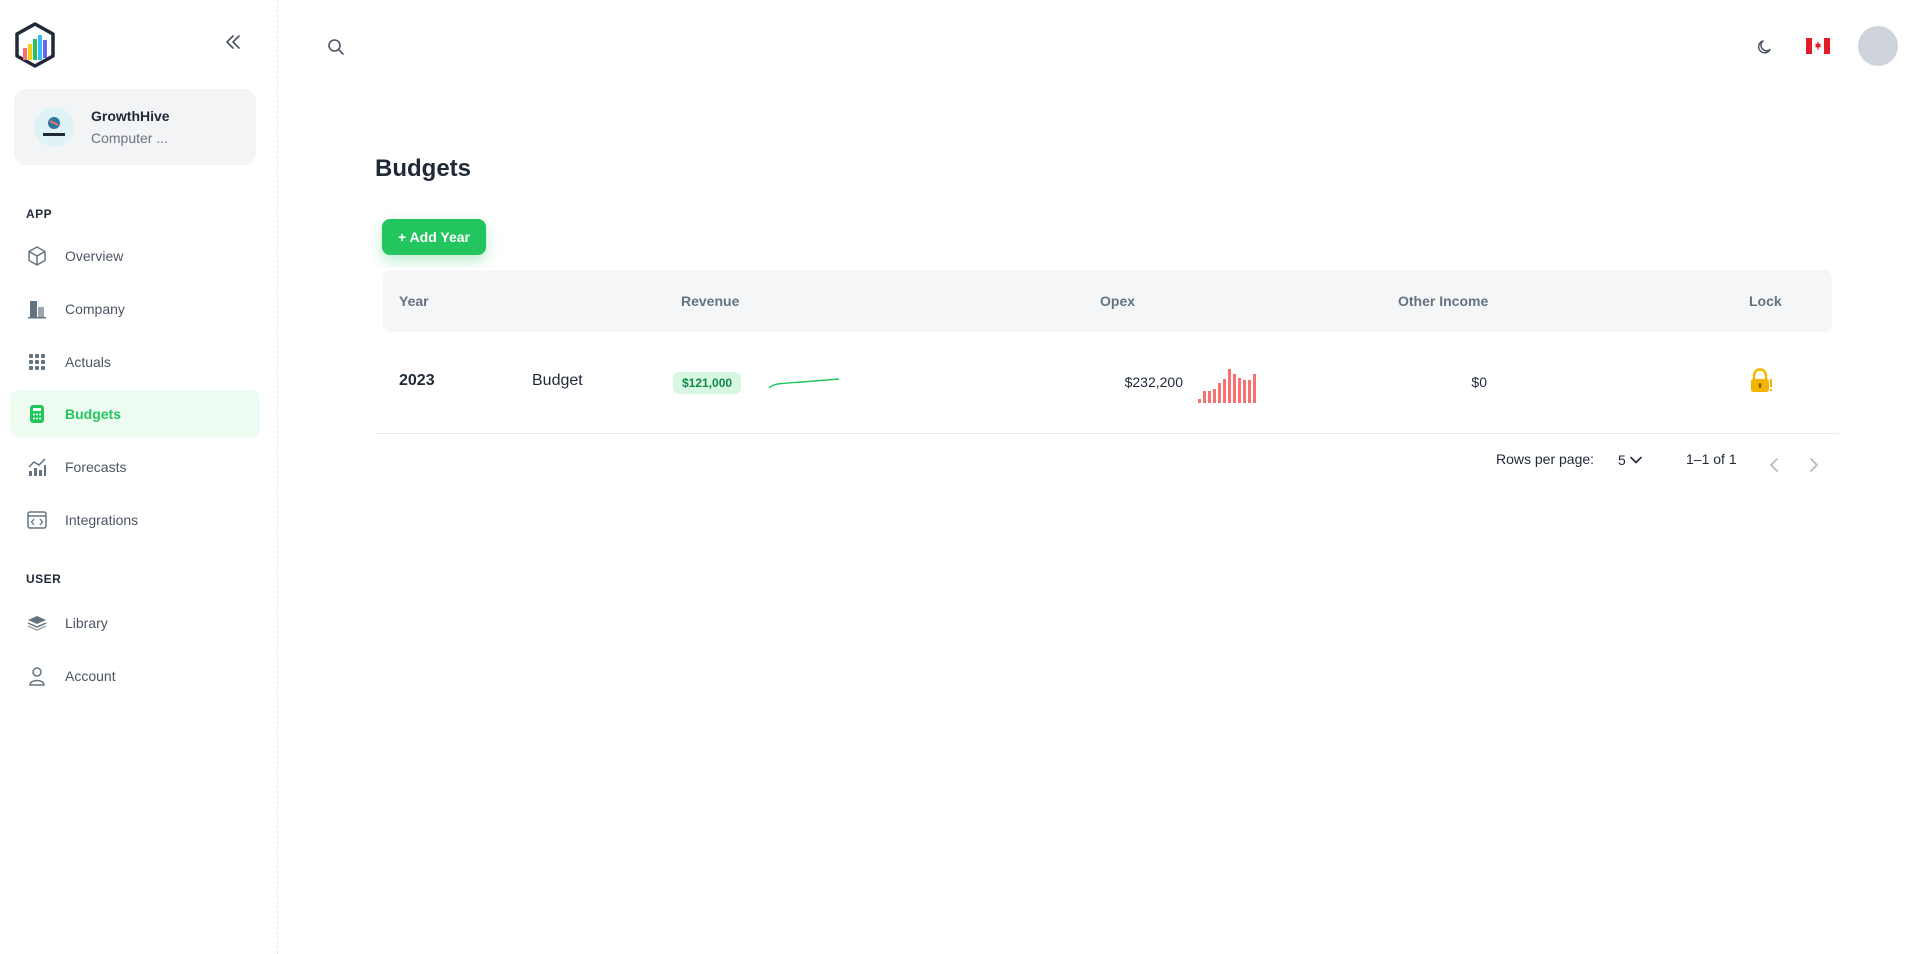  I want to click on chevron-right-icon, so click(1814, 465).